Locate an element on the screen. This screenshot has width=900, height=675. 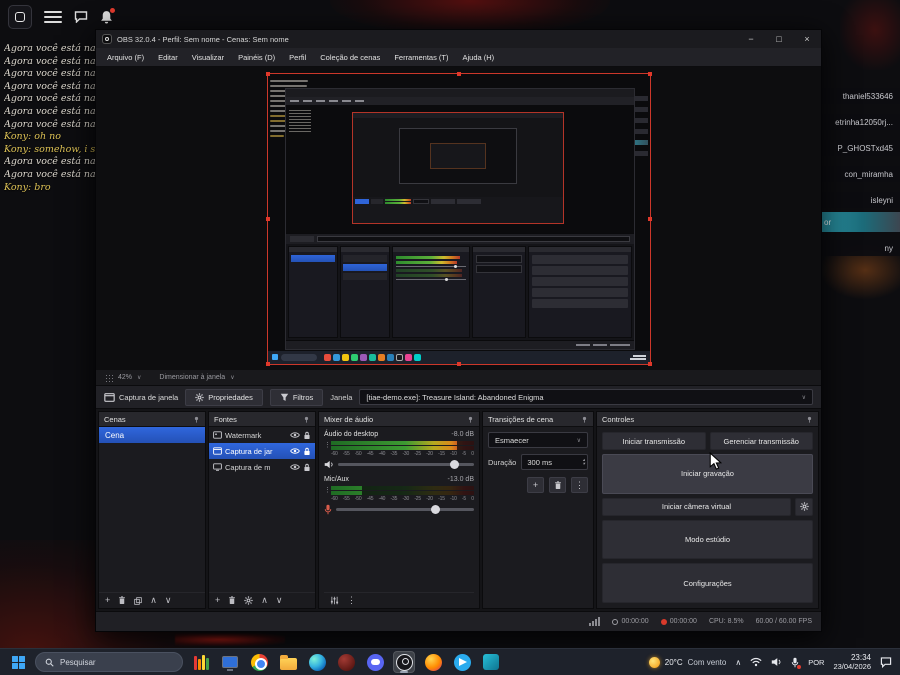
menu-colecao-de-cenas: Coleção de cenas is located at coordinates (350, 57).